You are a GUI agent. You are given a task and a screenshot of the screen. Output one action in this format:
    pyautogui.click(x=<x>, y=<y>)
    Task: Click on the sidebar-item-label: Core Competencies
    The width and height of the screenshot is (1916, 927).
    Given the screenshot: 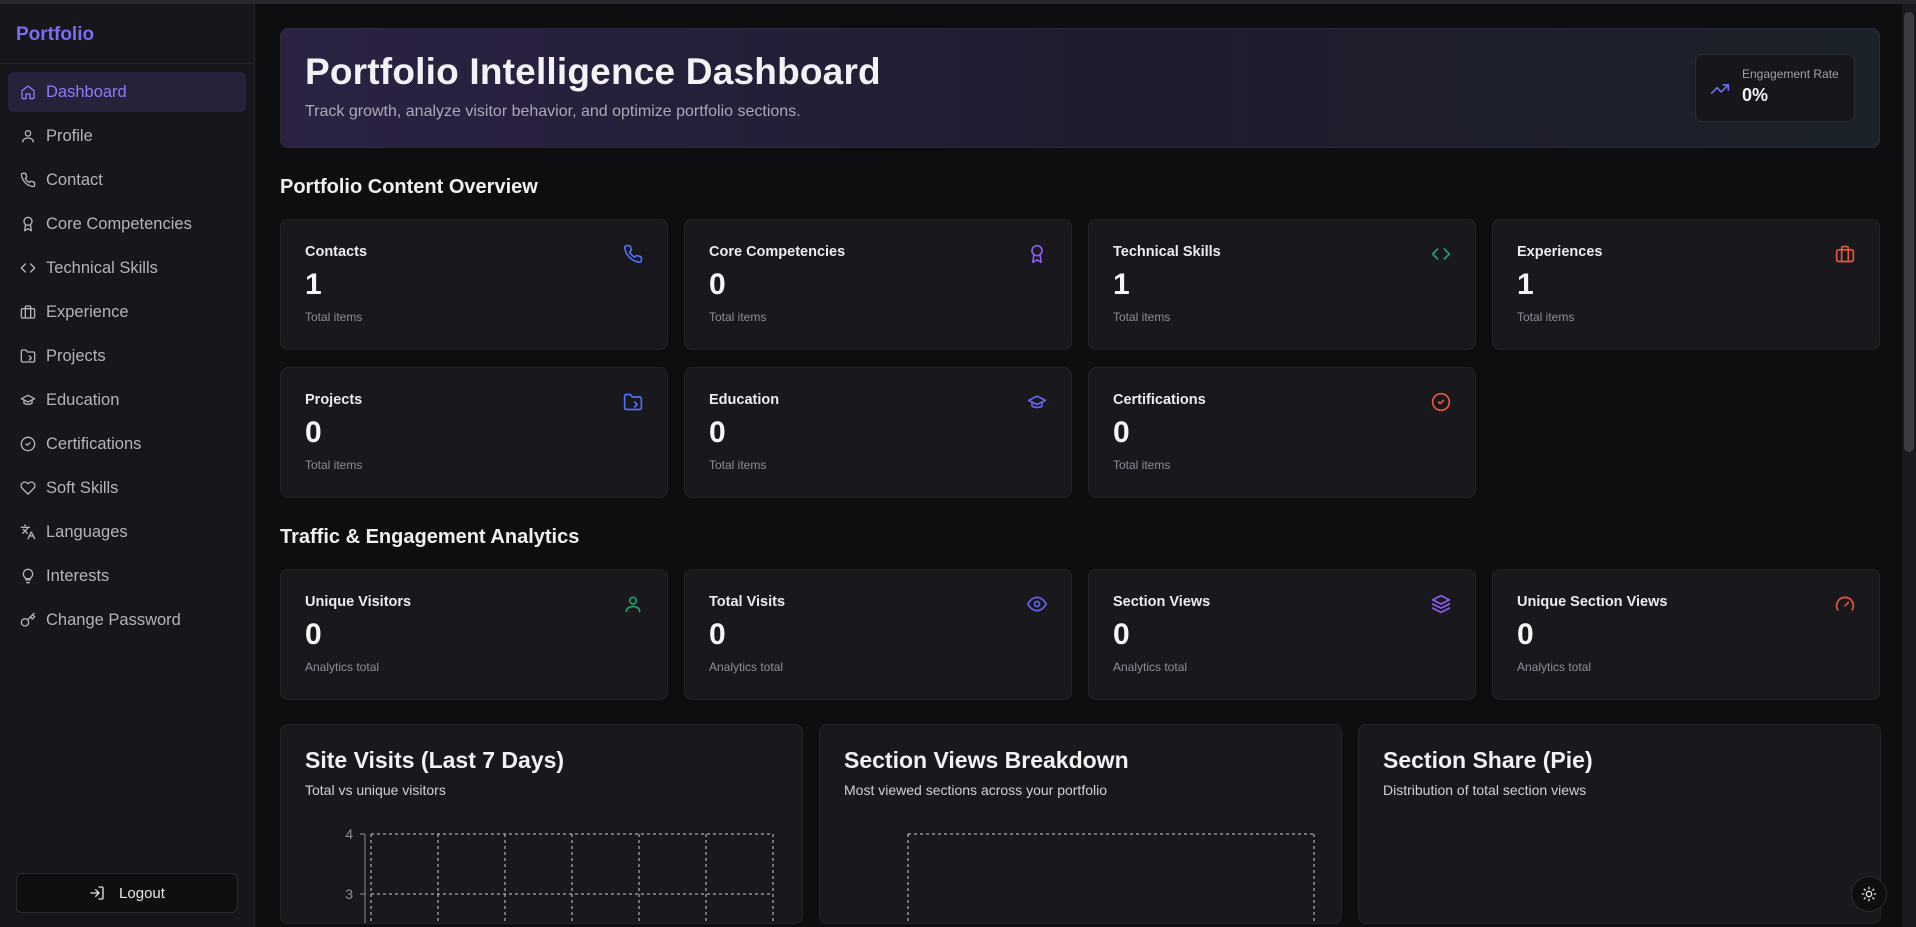 What is the action you would take?
    pyautogui.click(x=119, y=223)
    